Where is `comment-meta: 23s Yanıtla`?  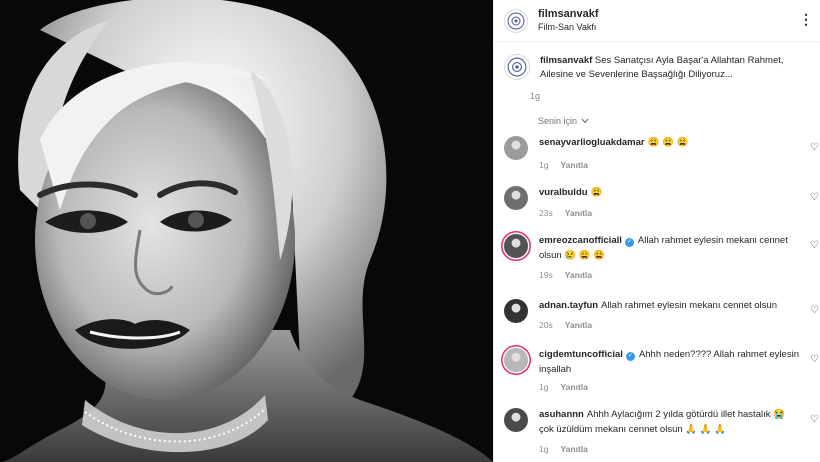 comment-meta: 23s Yanıtla is located at coordinates (565, 213).